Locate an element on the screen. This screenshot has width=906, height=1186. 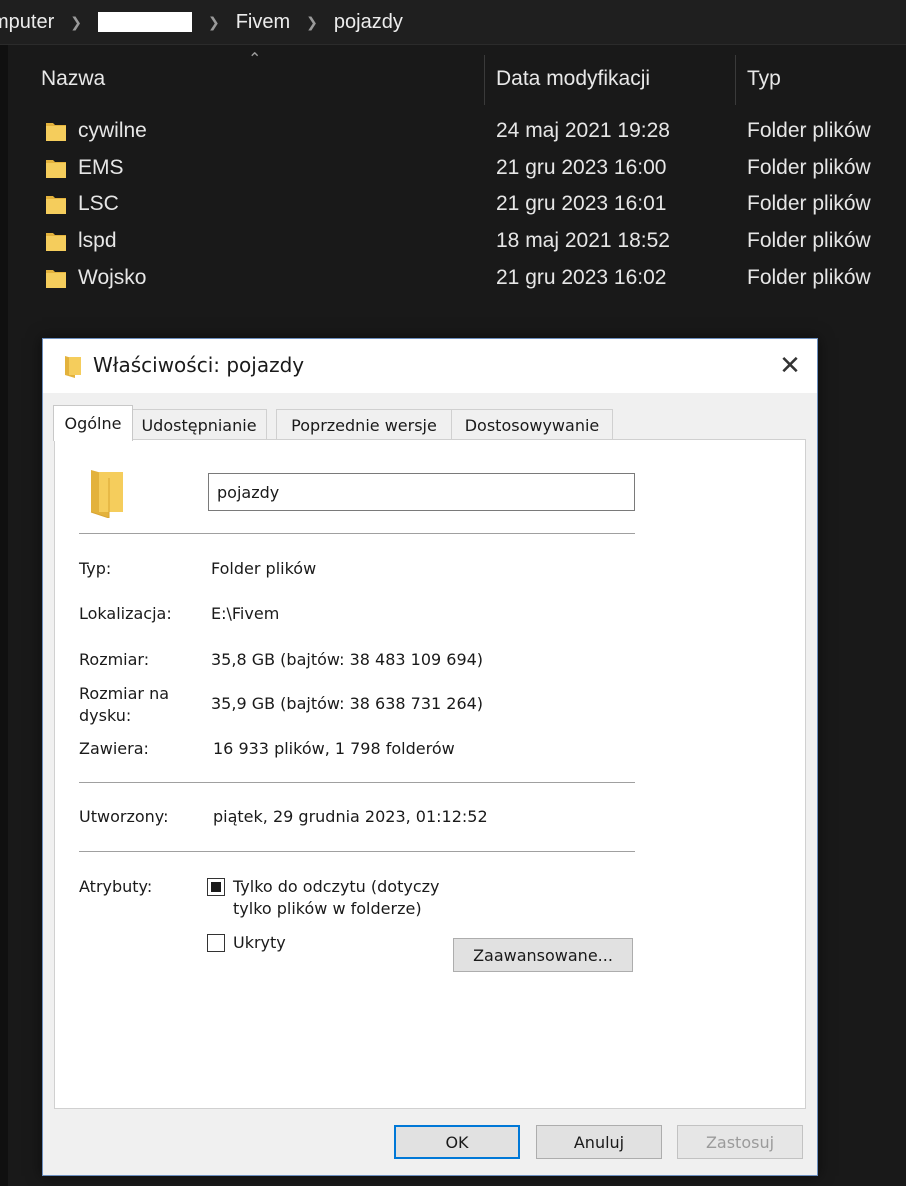
column-header-name: Nazwa is located at coordinates (73, 79).